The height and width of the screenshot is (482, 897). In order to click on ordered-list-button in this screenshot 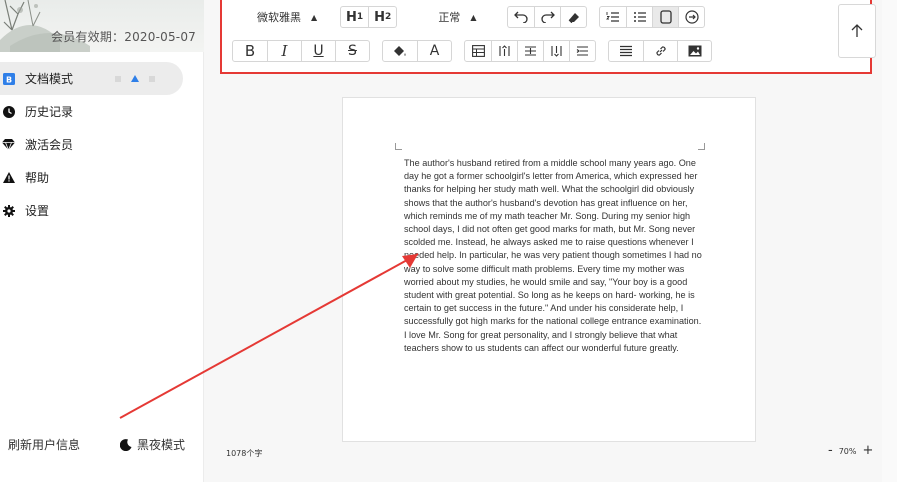, I will do `click(613, 17)`.